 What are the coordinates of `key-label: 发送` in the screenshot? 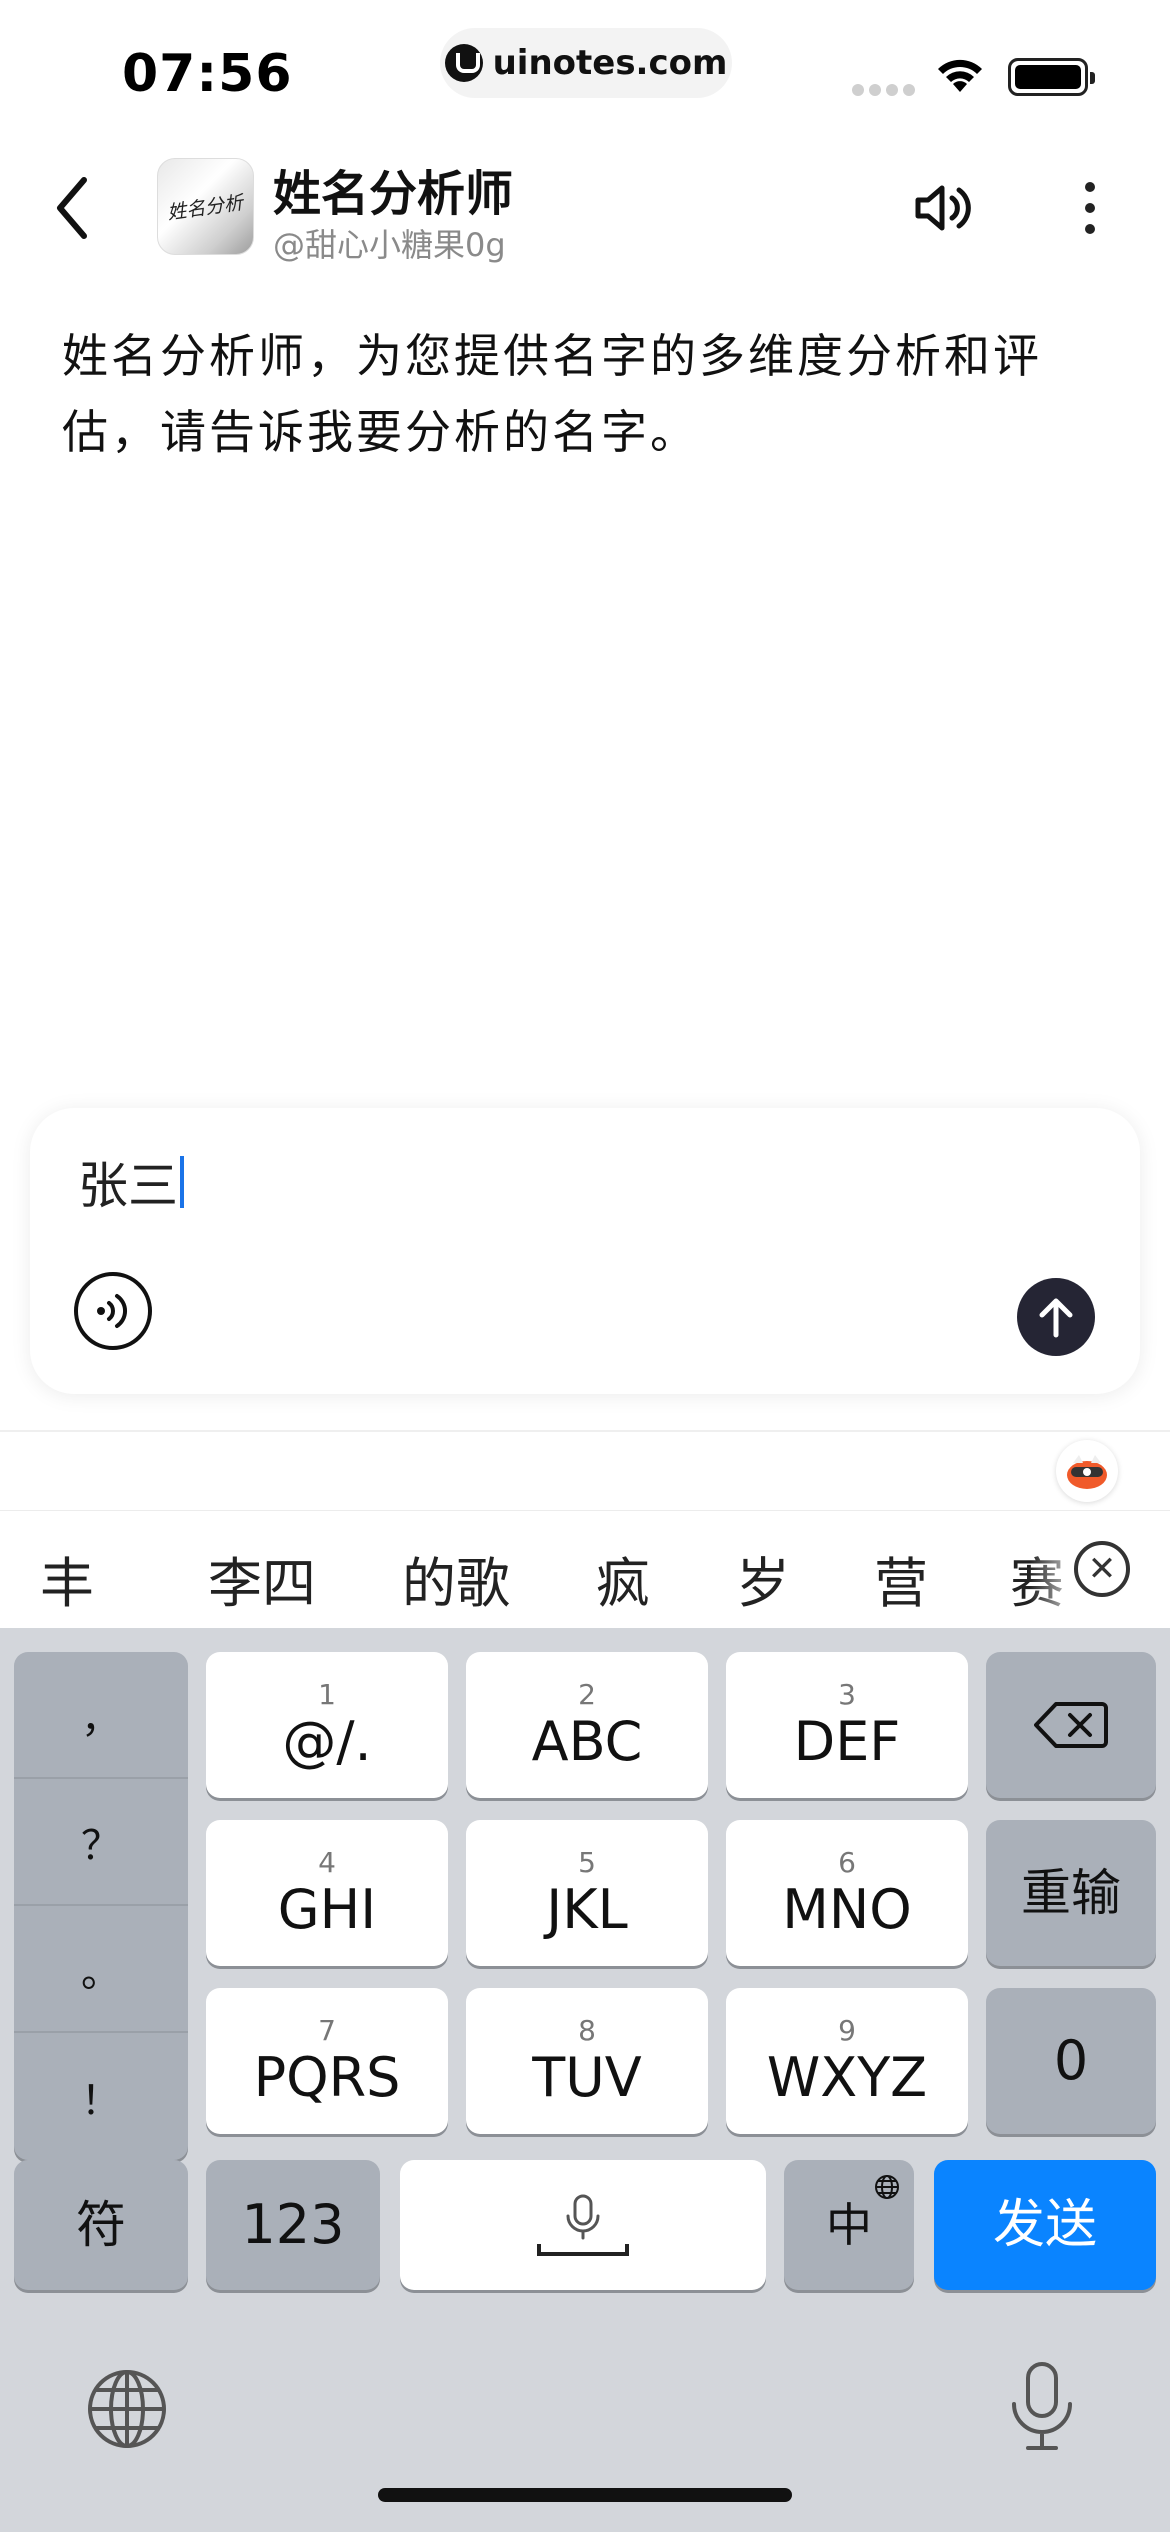 It's located at (1044, 2225).